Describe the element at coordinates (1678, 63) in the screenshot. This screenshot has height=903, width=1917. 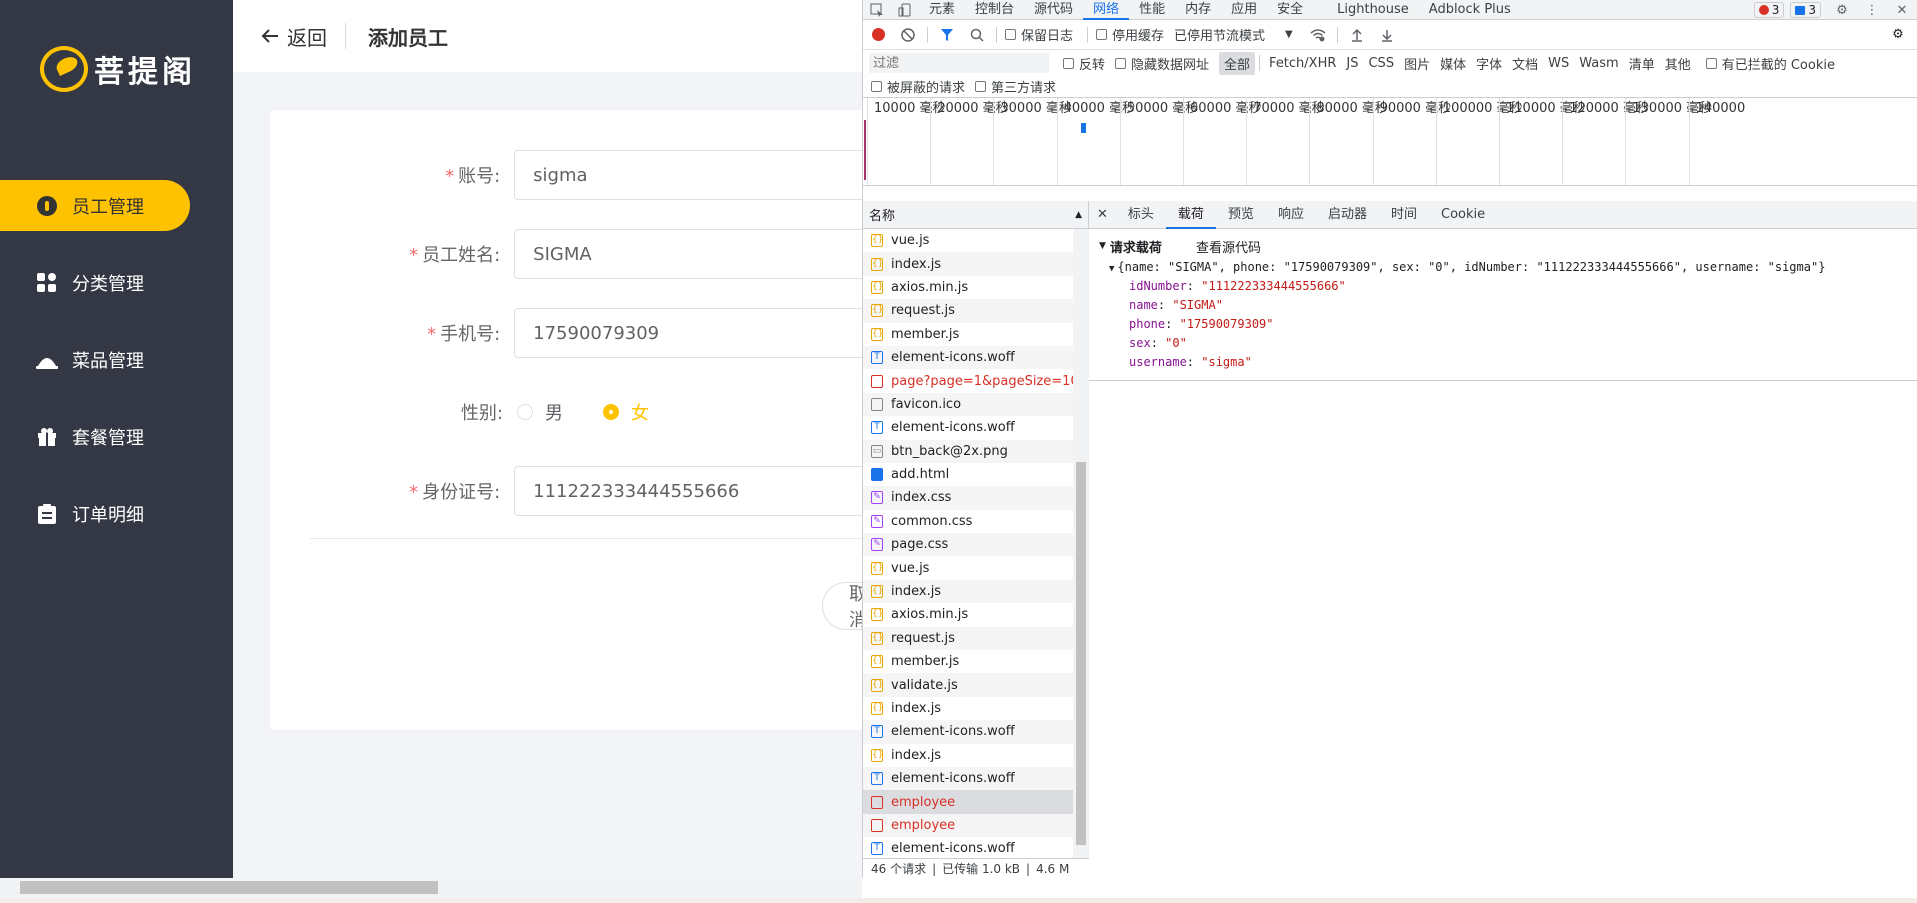
I see `filter-type-other: 其他` at that location.